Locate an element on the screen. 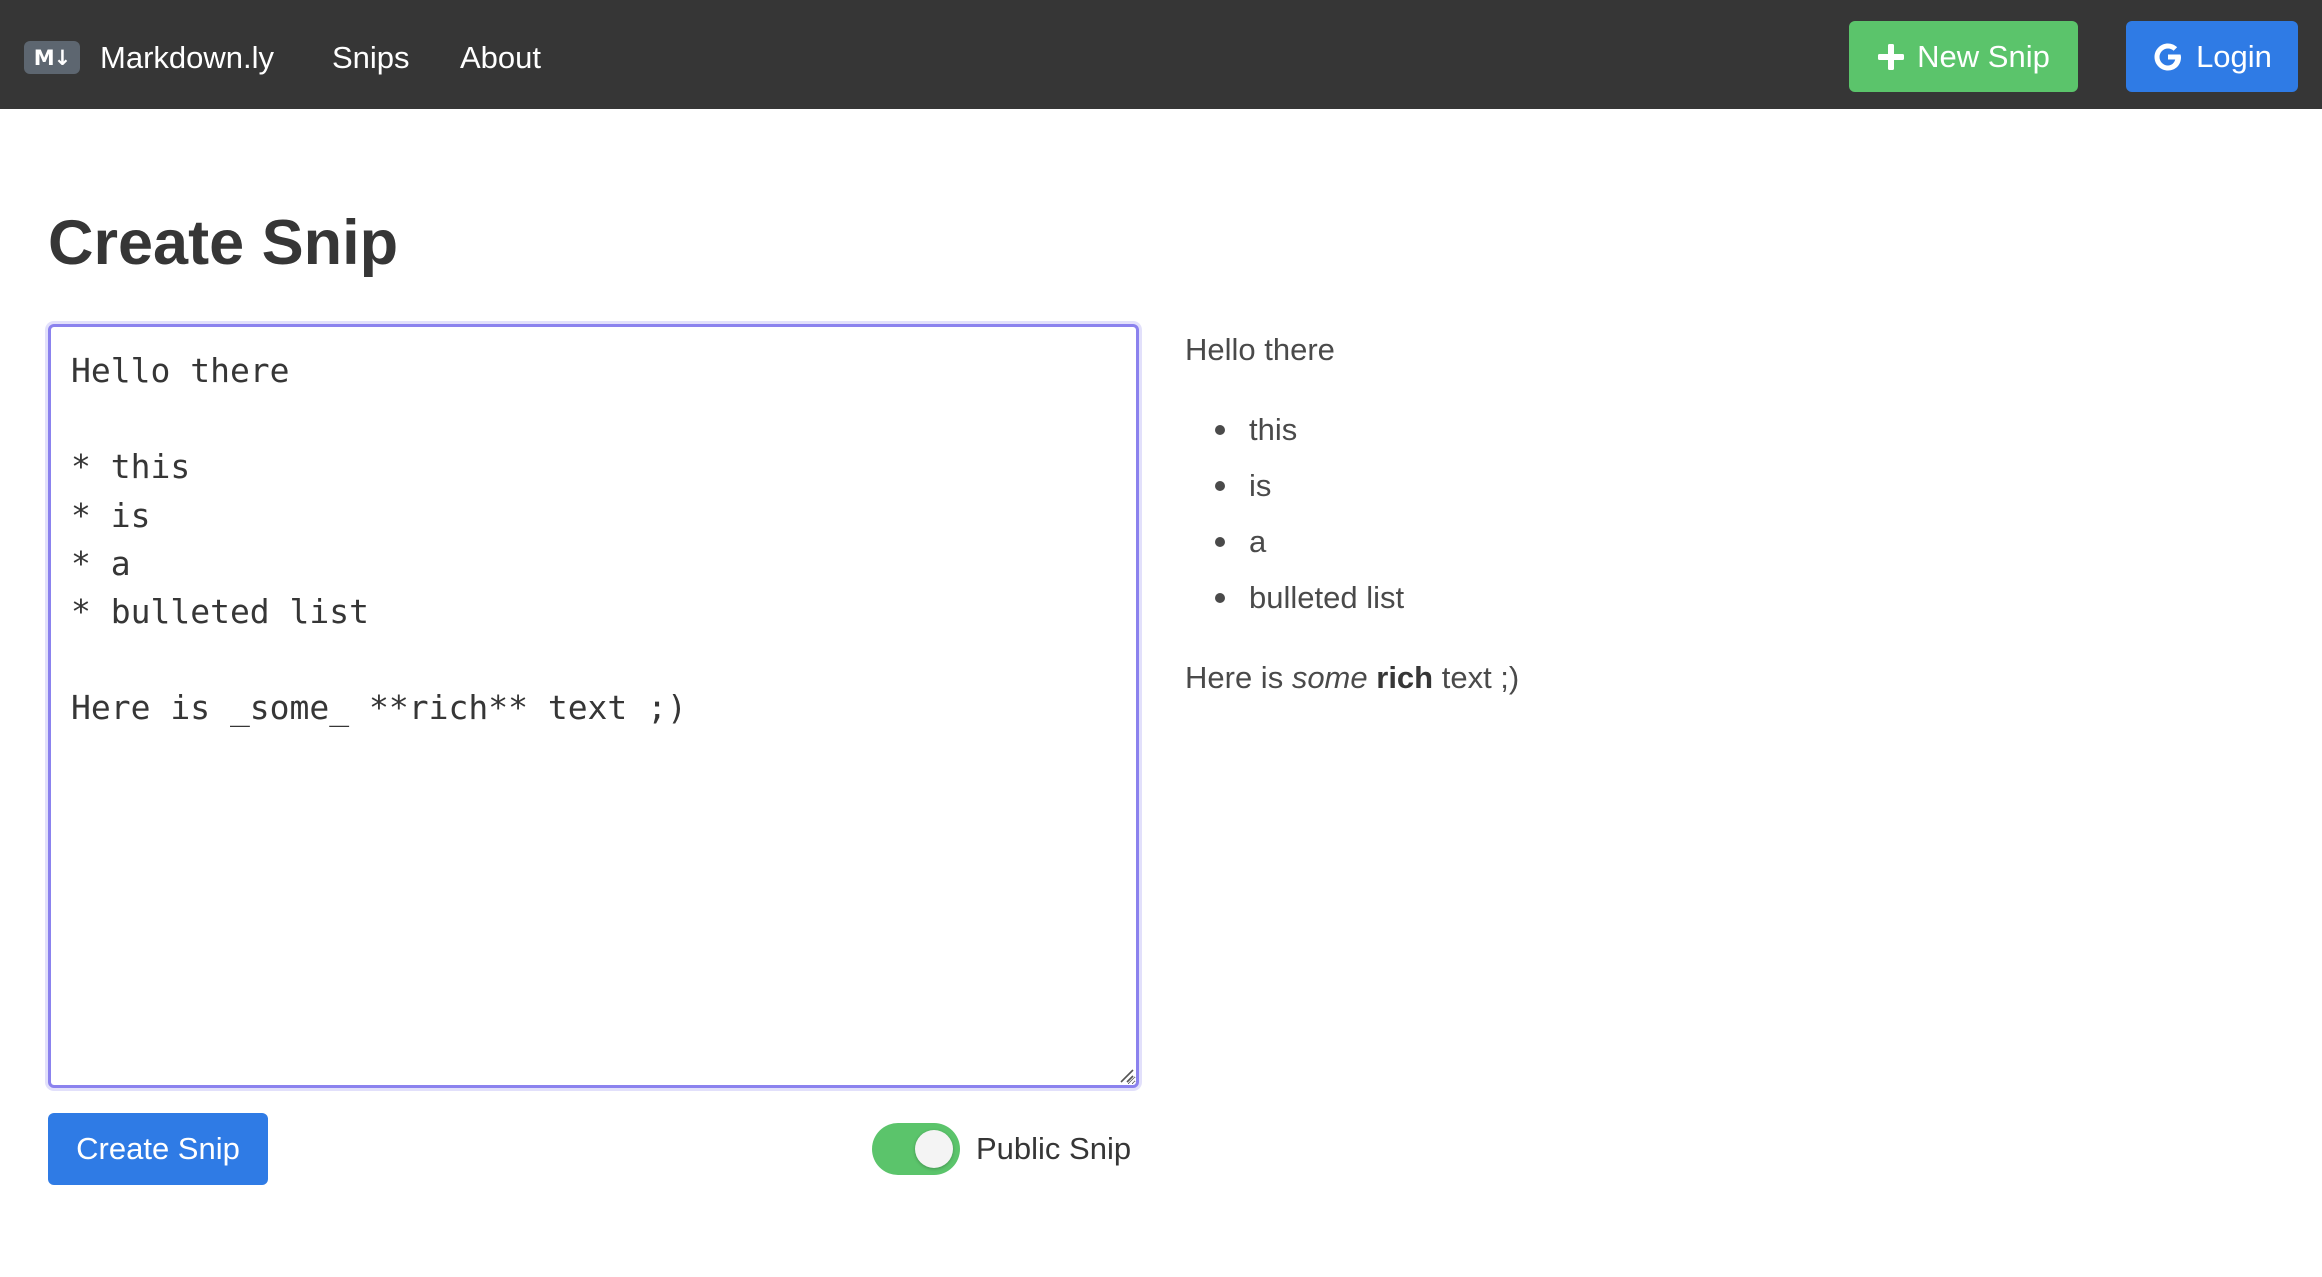  list-item-text: is is located at coordinates (1260, 485).